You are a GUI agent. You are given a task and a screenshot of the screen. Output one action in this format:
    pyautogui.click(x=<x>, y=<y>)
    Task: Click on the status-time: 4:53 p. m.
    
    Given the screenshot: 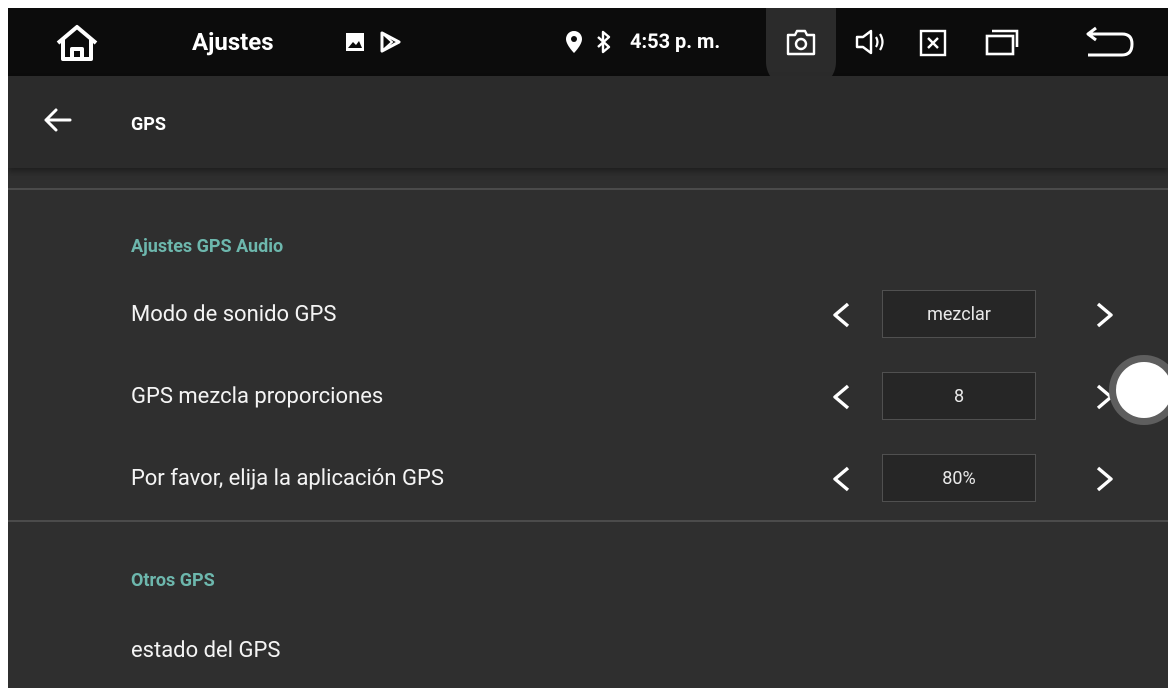 What is the action you would take?
    pyautogui.click(x=675, y=41)
    